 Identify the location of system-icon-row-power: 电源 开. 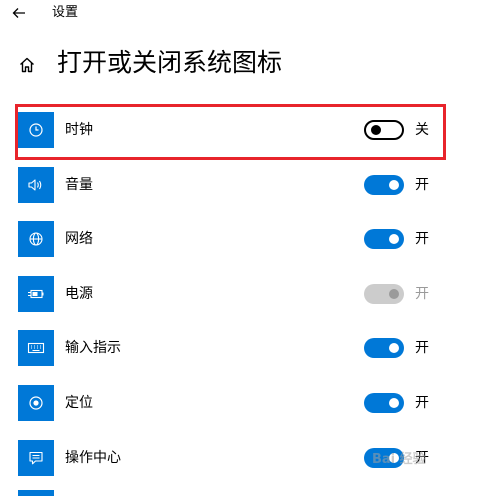
(250, 296).